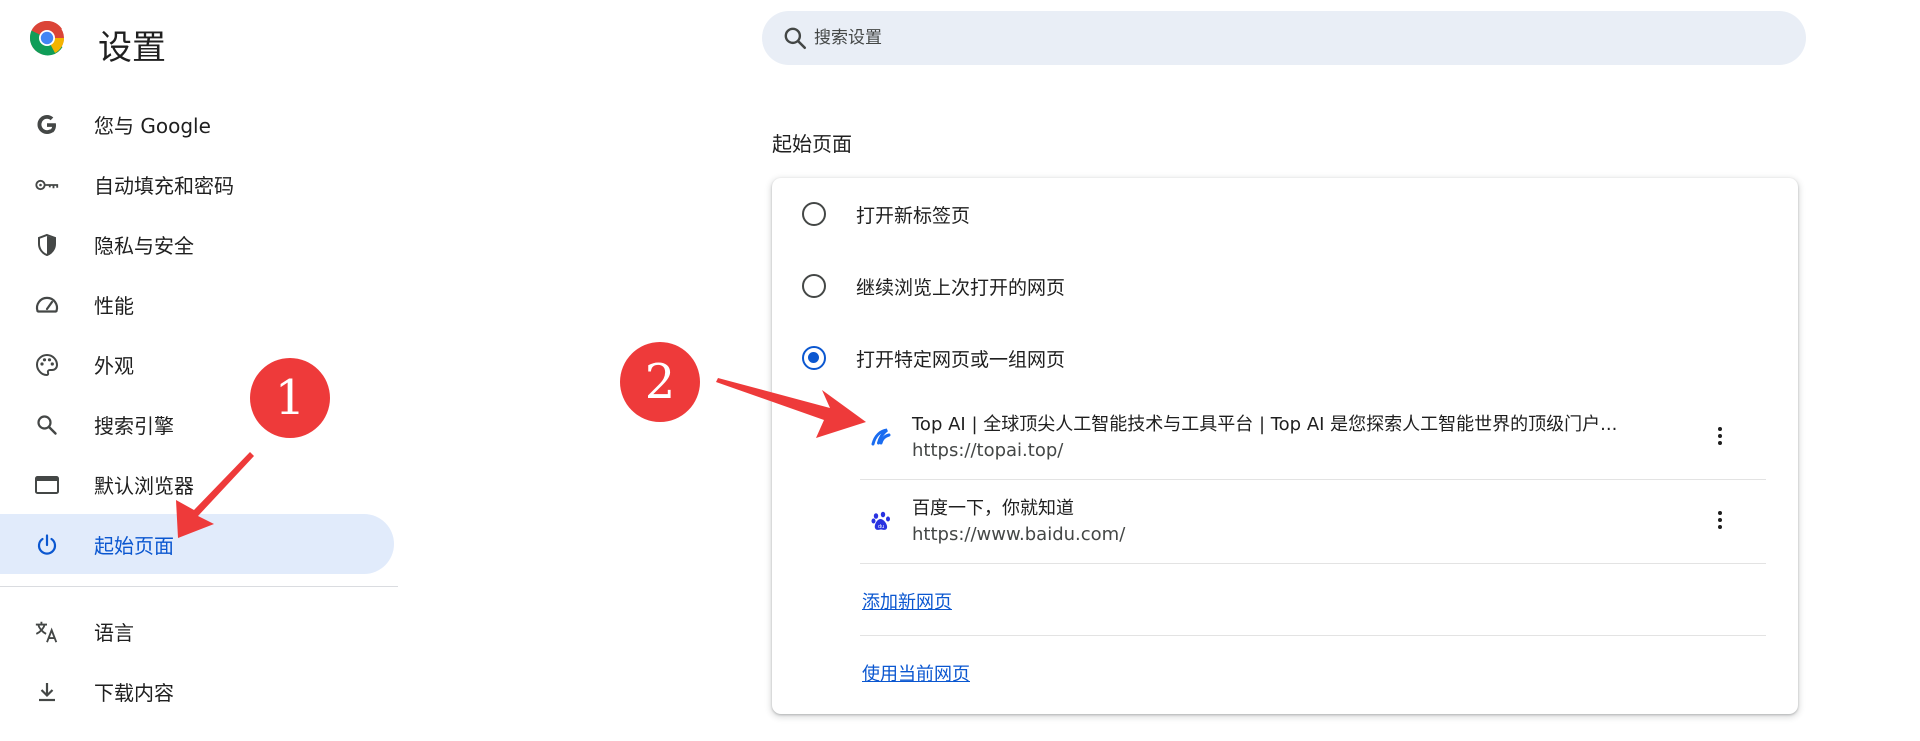  Describe the element at coordinates (197, 304) in the screenshot. I see `sidebar-item-performance: 性能` at that location.